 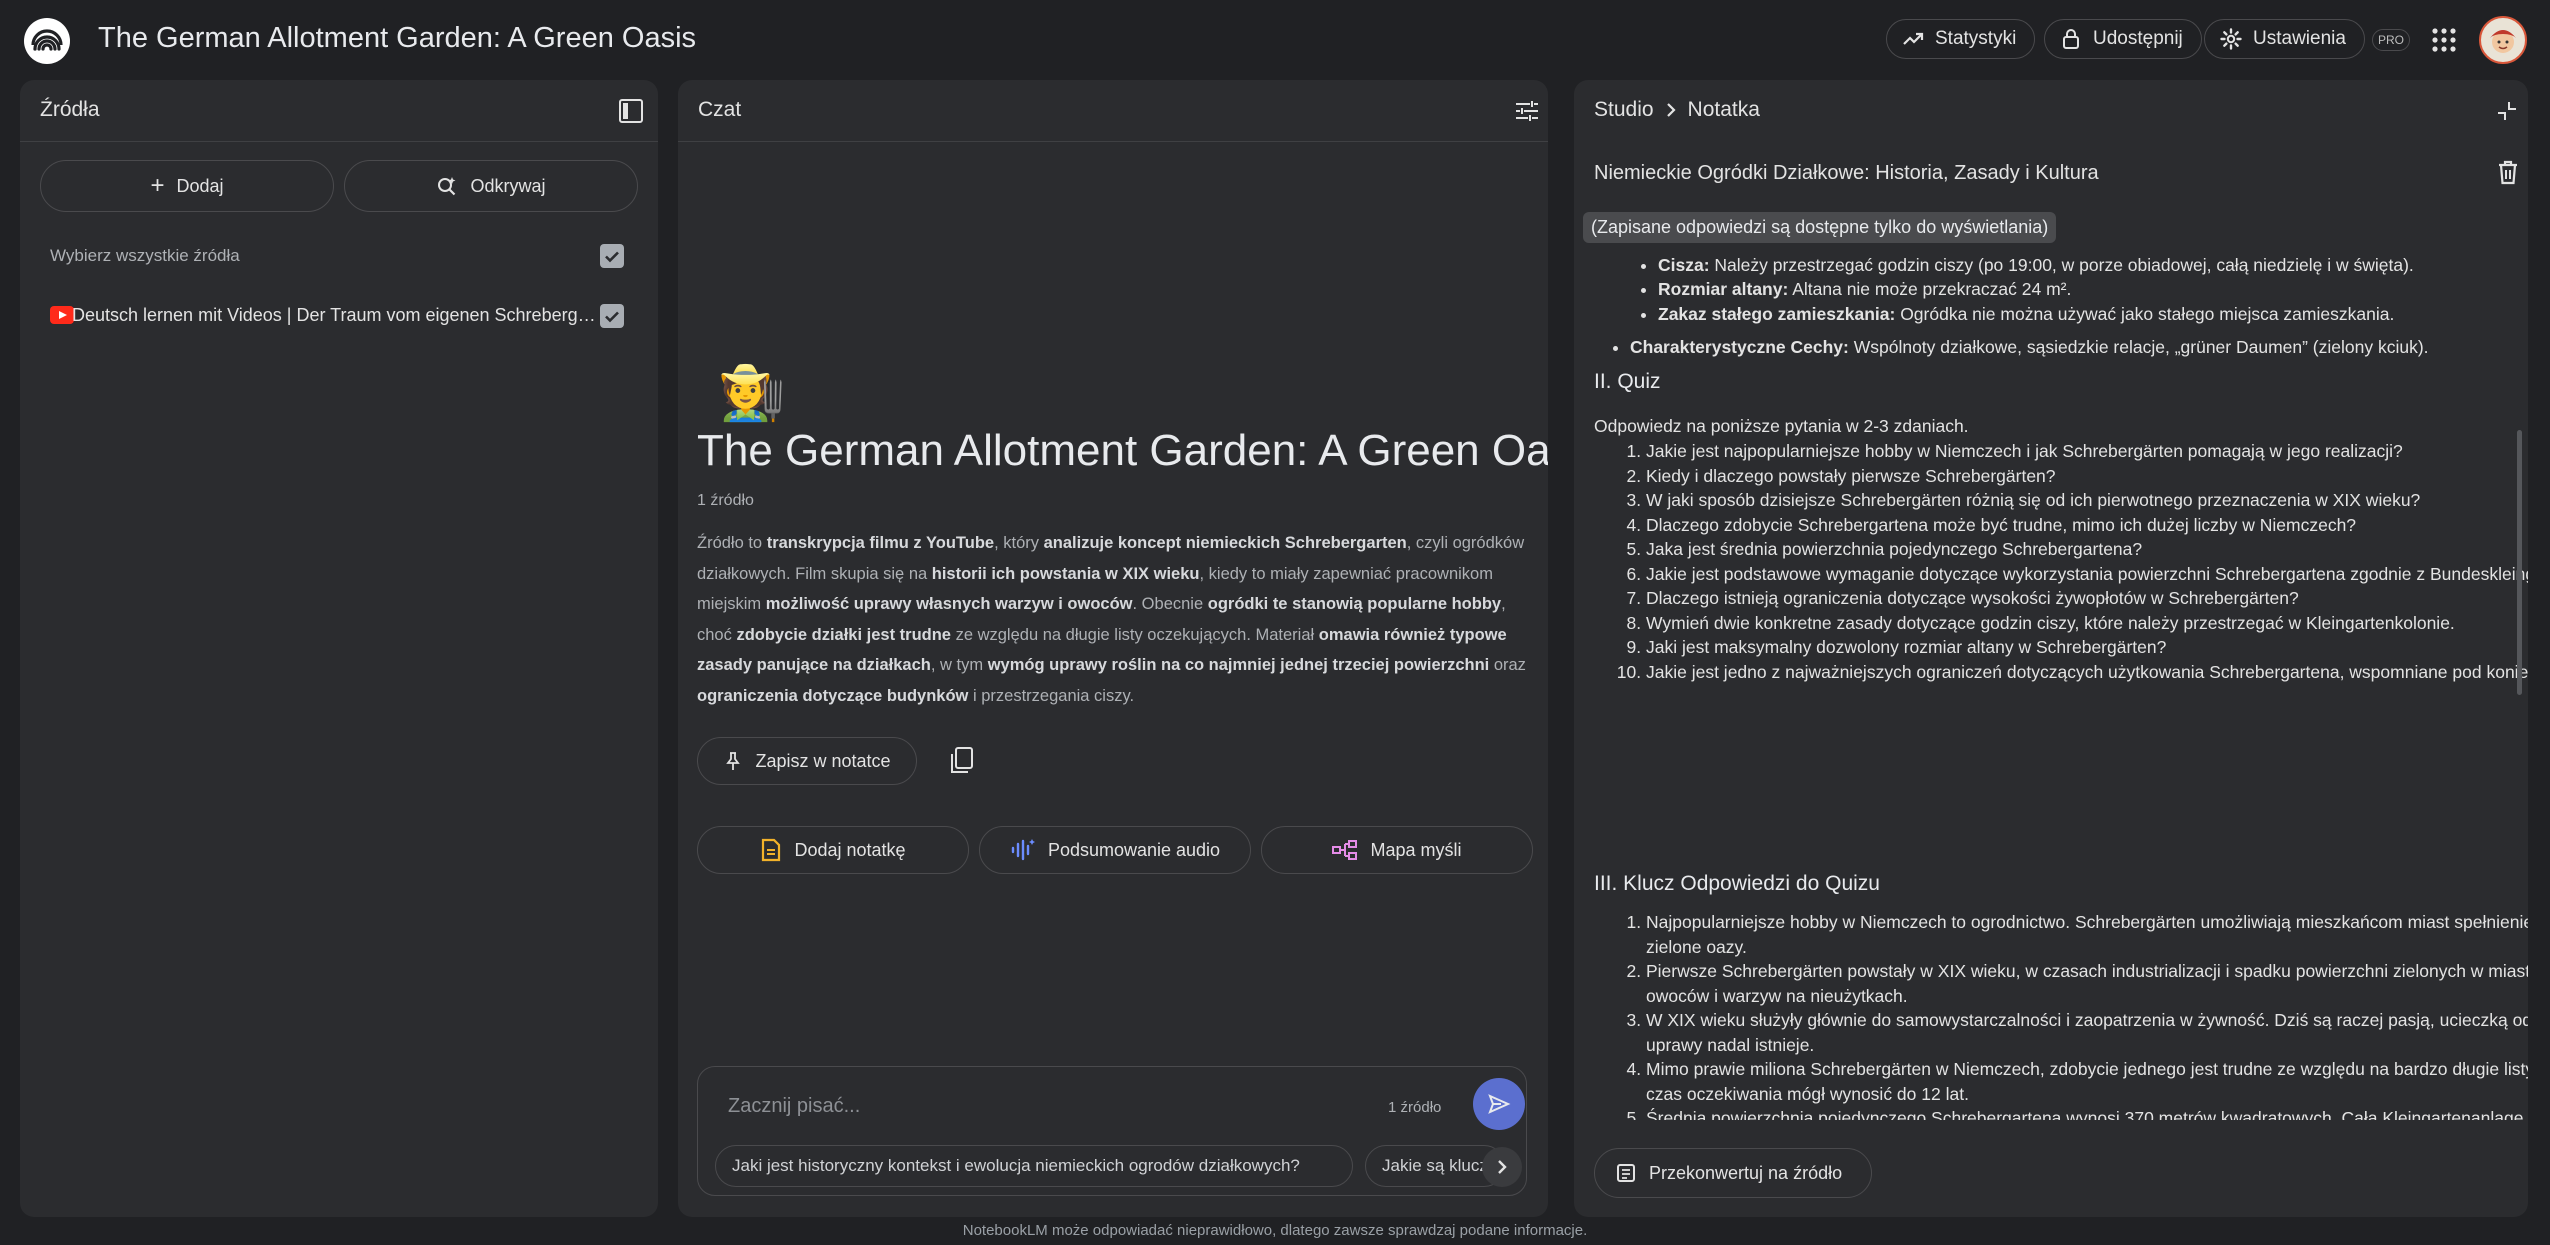 What do you see at coordinates (1723, 289) in the screenshot?
I see `rule-key: Rozmiar altany:` at bounding box center [1723, 289].